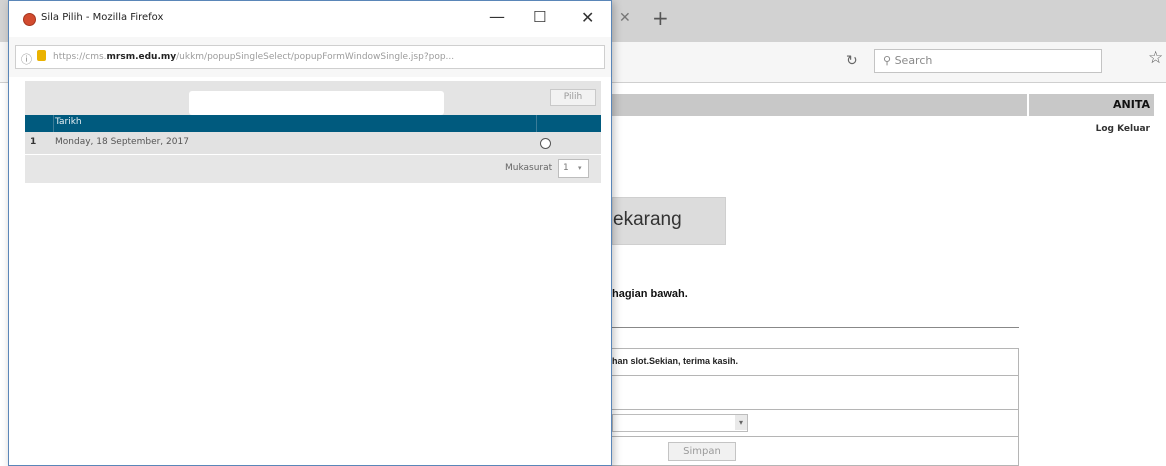 The height and width of the screenshot is (466, 1166). Describe the element at coordinates (702, 451) in the screenshot. I see `save-button: Simpan` at that location.